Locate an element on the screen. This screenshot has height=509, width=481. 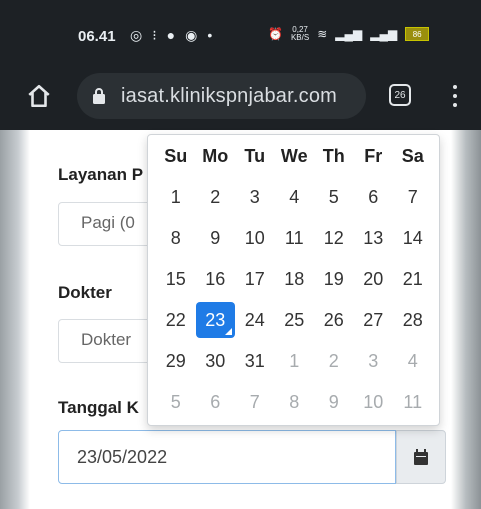
day-cell: 11 is located at coordinates (295, 238).